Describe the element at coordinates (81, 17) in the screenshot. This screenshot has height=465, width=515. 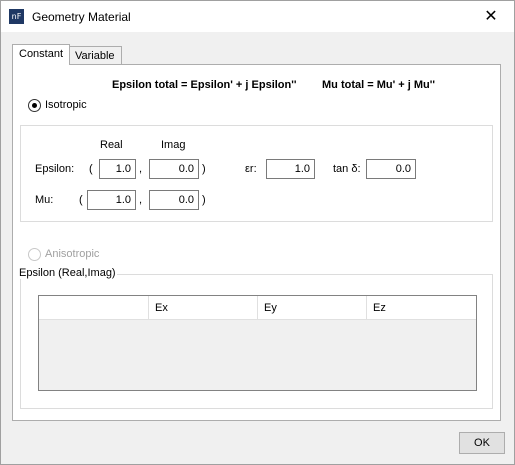
I see `window-title: Geometry Material` at that location.